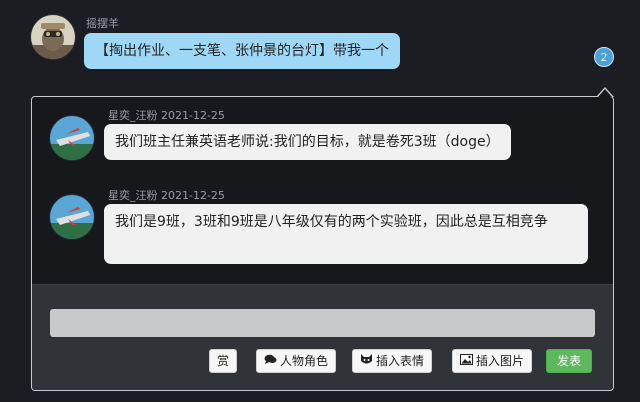 This screenshot has height=402, width=640. Describe the element at coordinates (466, 361) in the screenshot. I see `image-icon` at that location.